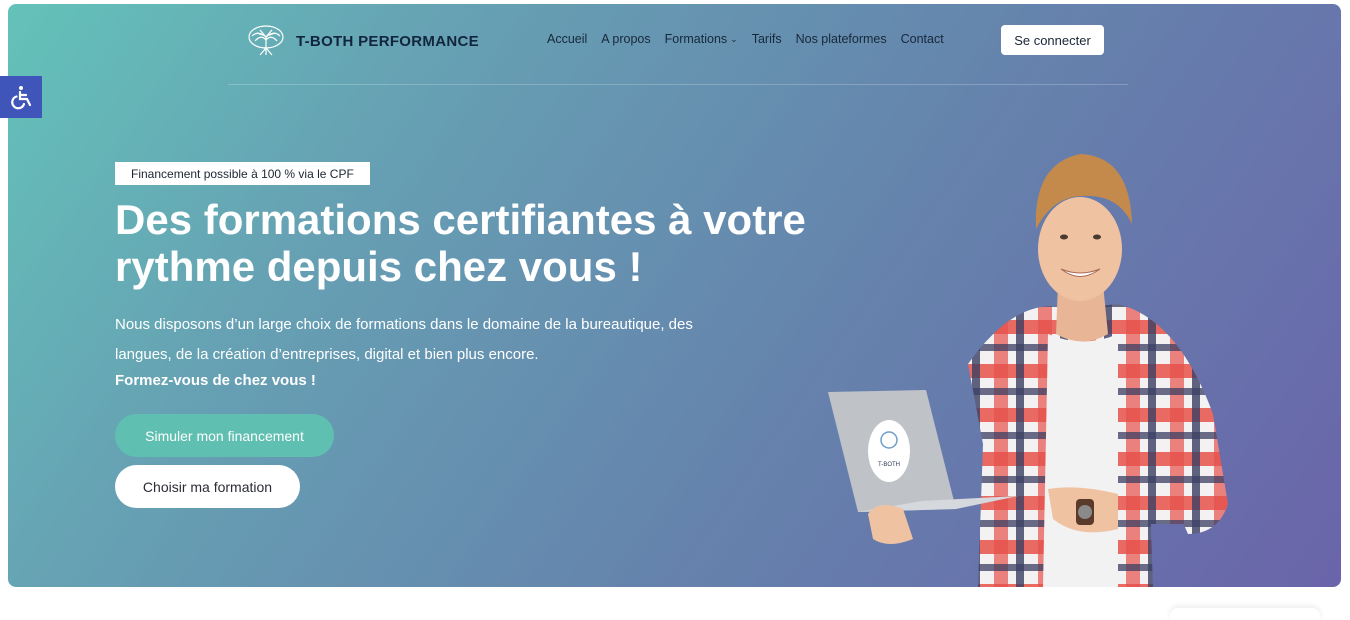  What do you see at coordinates (224, 435) in the screenshot?
I see `simulate-financing-button: Simuler mon financement` at bounding box center [224, 435].